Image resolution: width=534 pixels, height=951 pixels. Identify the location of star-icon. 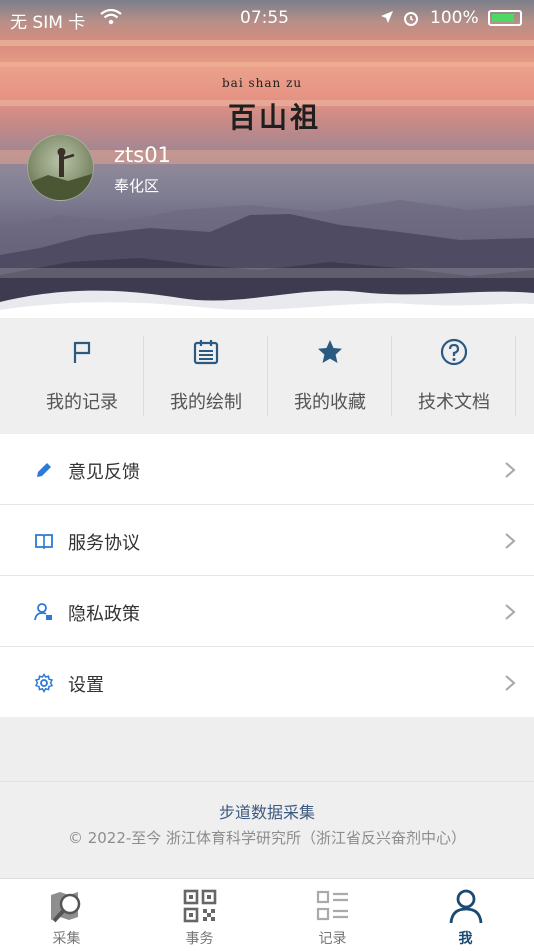
(330, 351).